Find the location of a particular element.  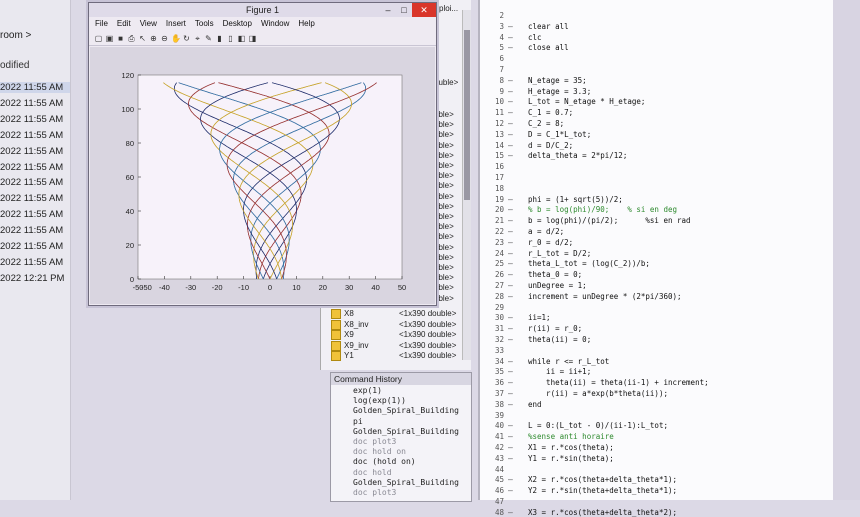

code-line: C_1 = 0.7; is located at coordinates (550, 112).